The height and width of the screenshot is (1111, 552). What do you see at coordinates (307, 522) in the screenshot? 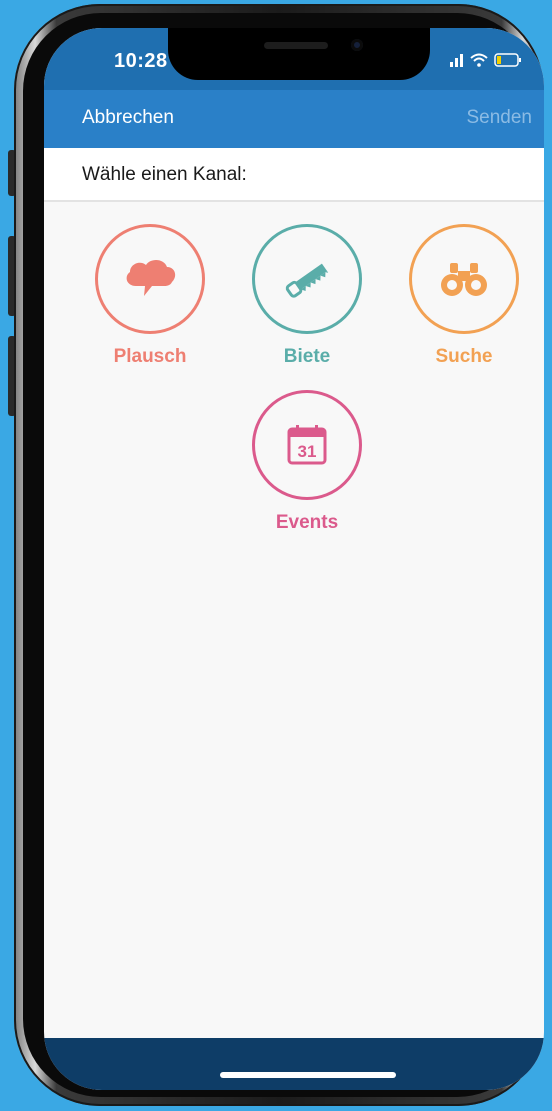
I see `channel-events-label: Events` at bounding box center [307, 522].